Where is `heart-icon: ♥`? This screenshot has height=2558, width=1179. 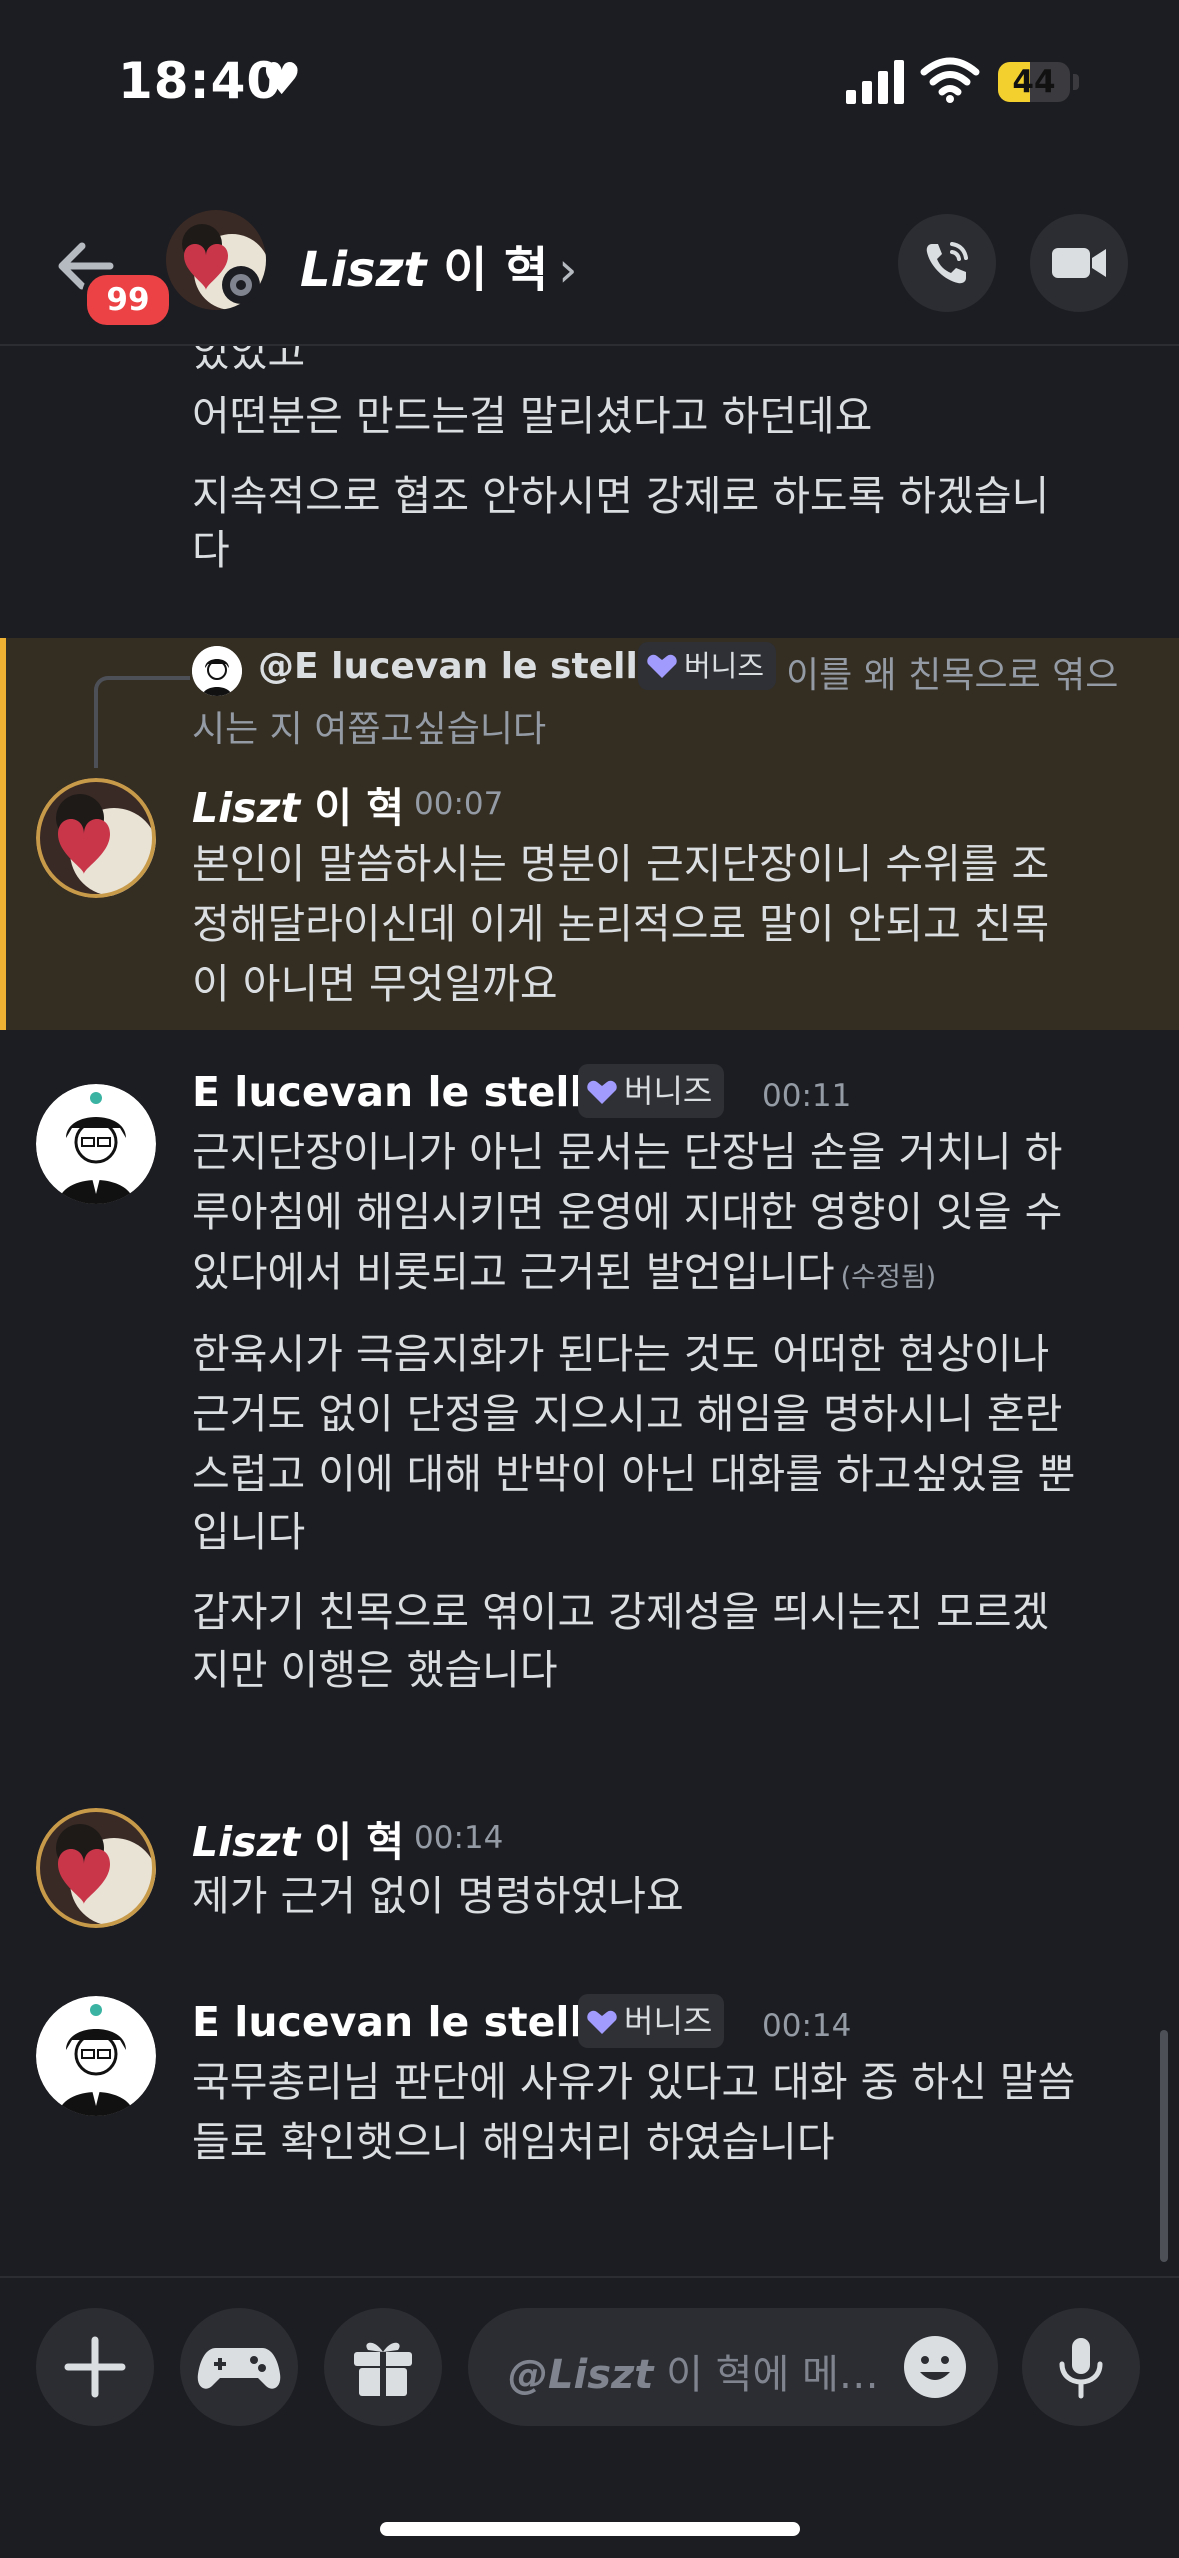 heart-icon: ♥ is located at coordinates (282, 79).